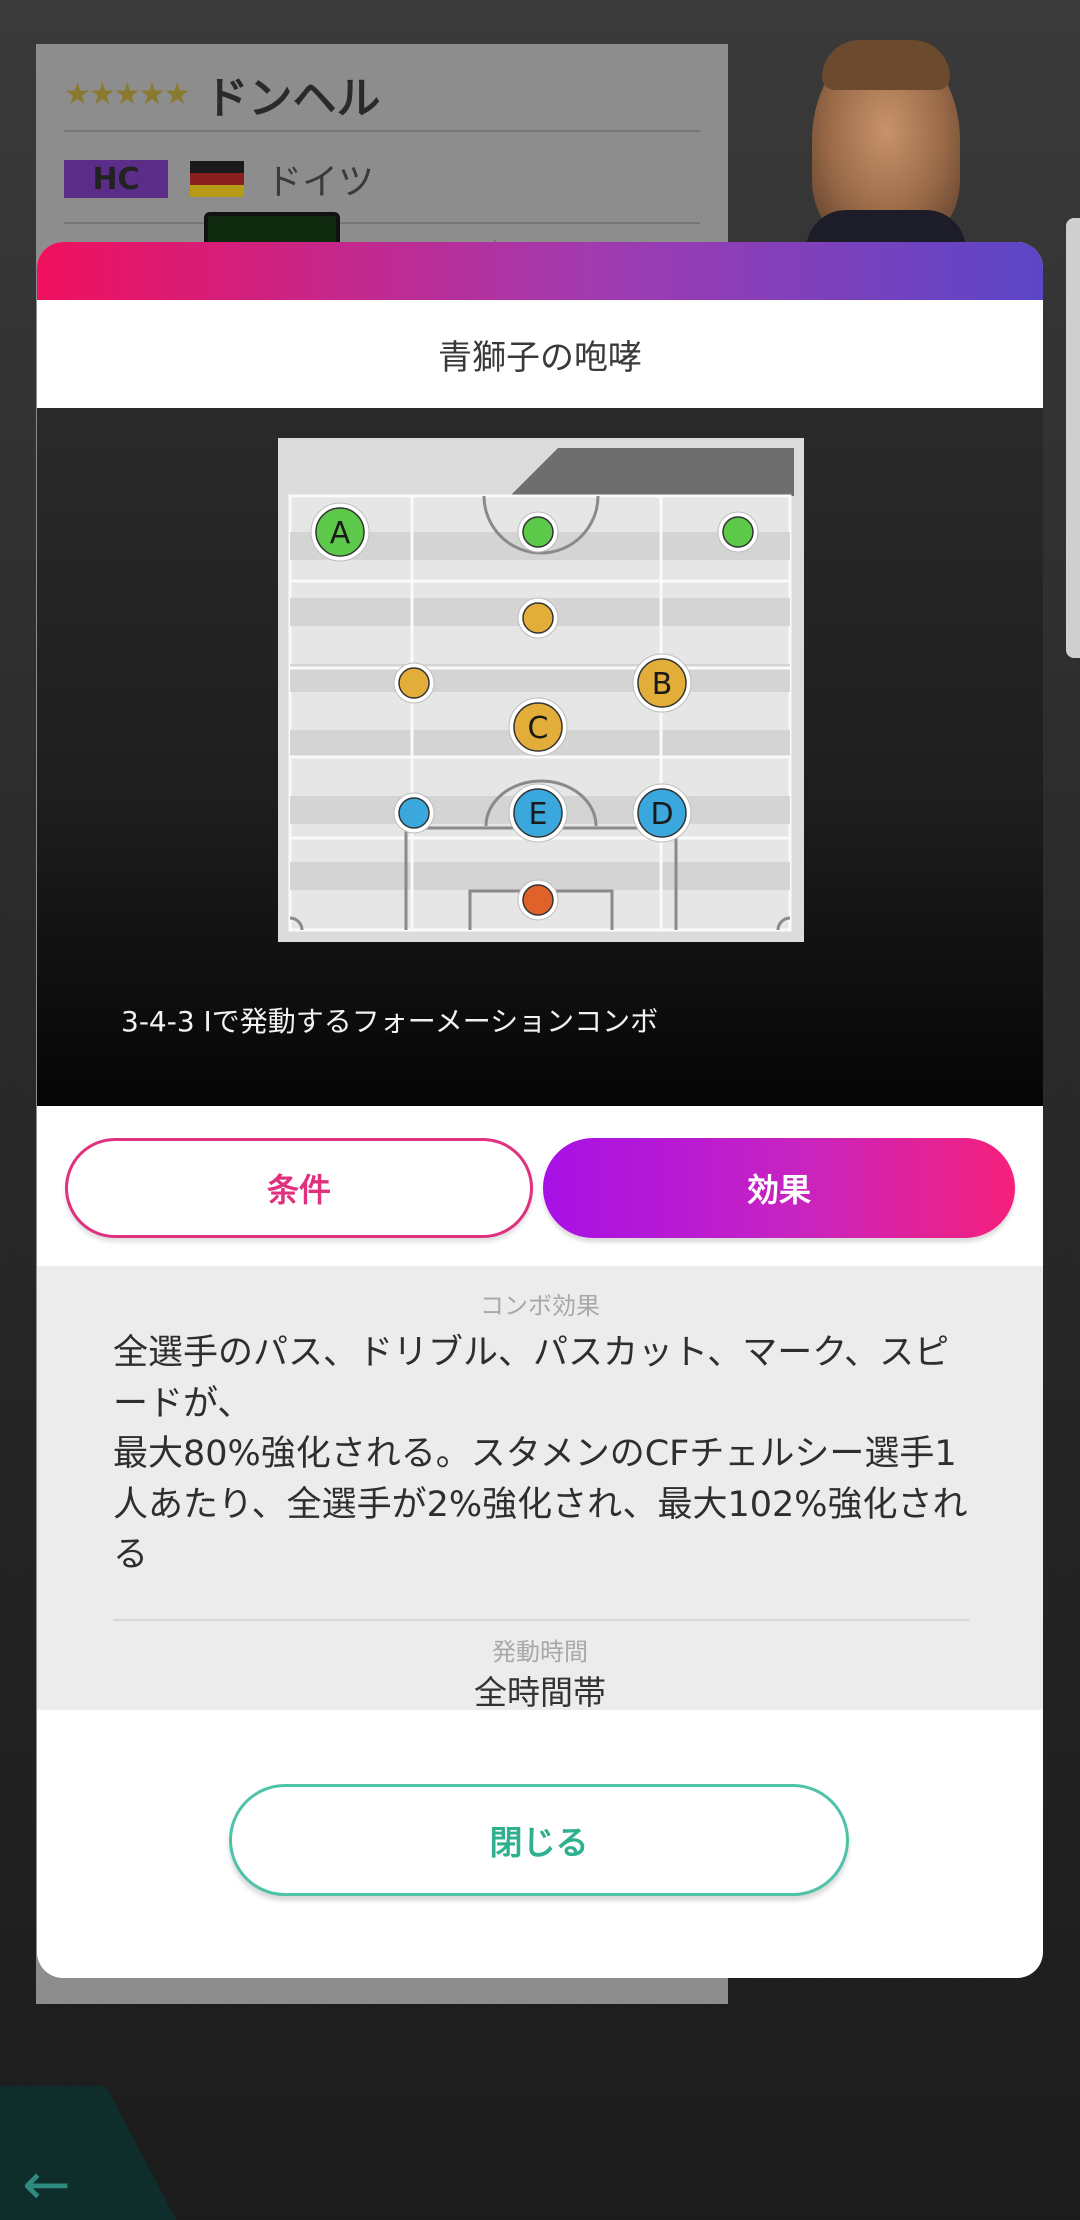 The height and width of the screenshot is (2220, 1080). Describe the element at coordinates (886, 155) in the screenshot. I see `coach-avatar` at that location.